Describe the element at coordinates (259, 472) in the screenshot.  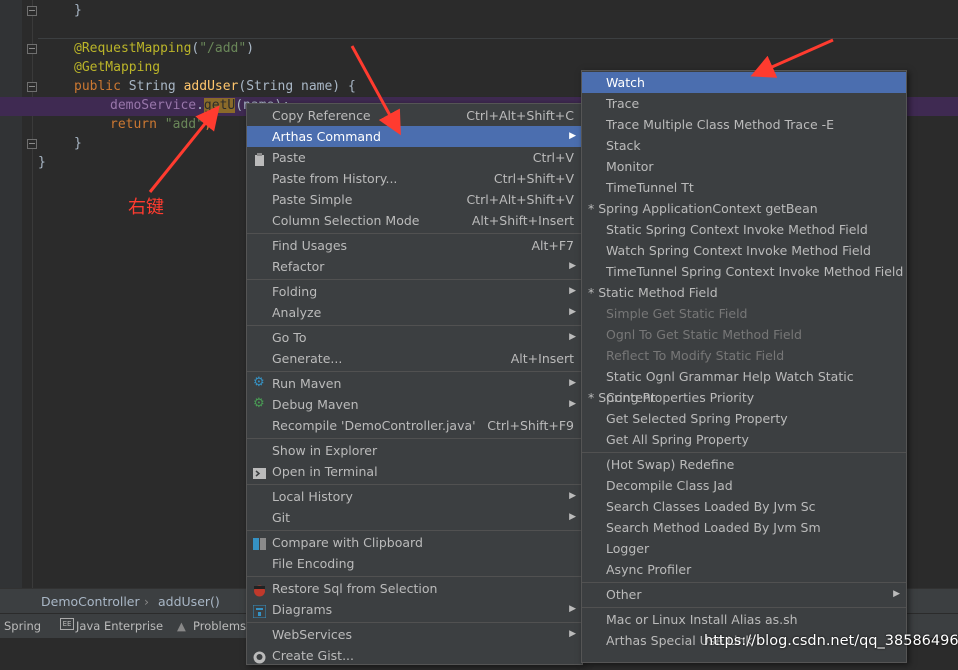
I see `terminal-icon` at that location.